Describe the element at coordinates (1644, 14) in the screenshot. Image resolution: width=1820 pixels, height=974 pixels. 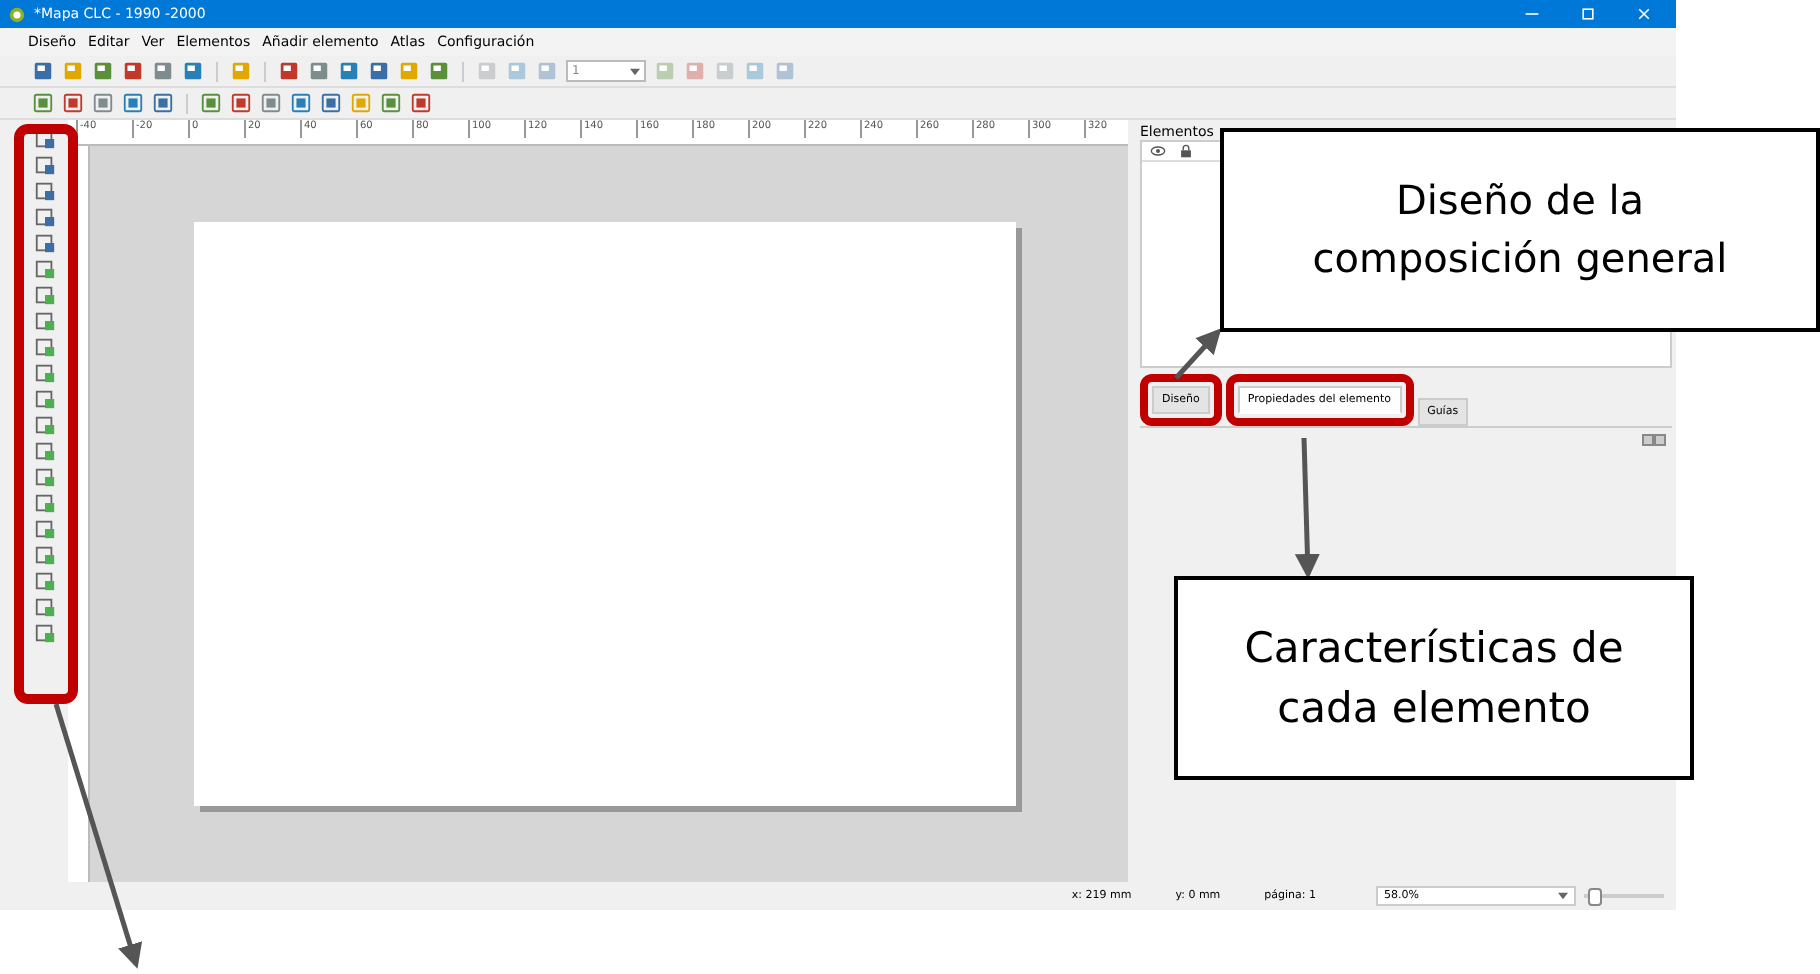
I see `close-icon` at that location.